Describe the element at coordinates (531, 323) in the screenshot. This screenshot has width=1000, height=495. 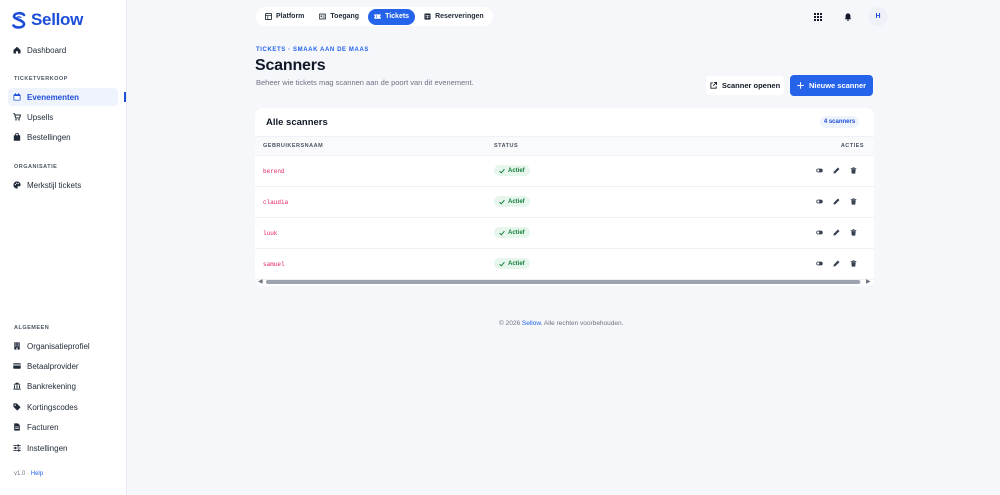
I see `footer-brand-link: Sellow` at that location.